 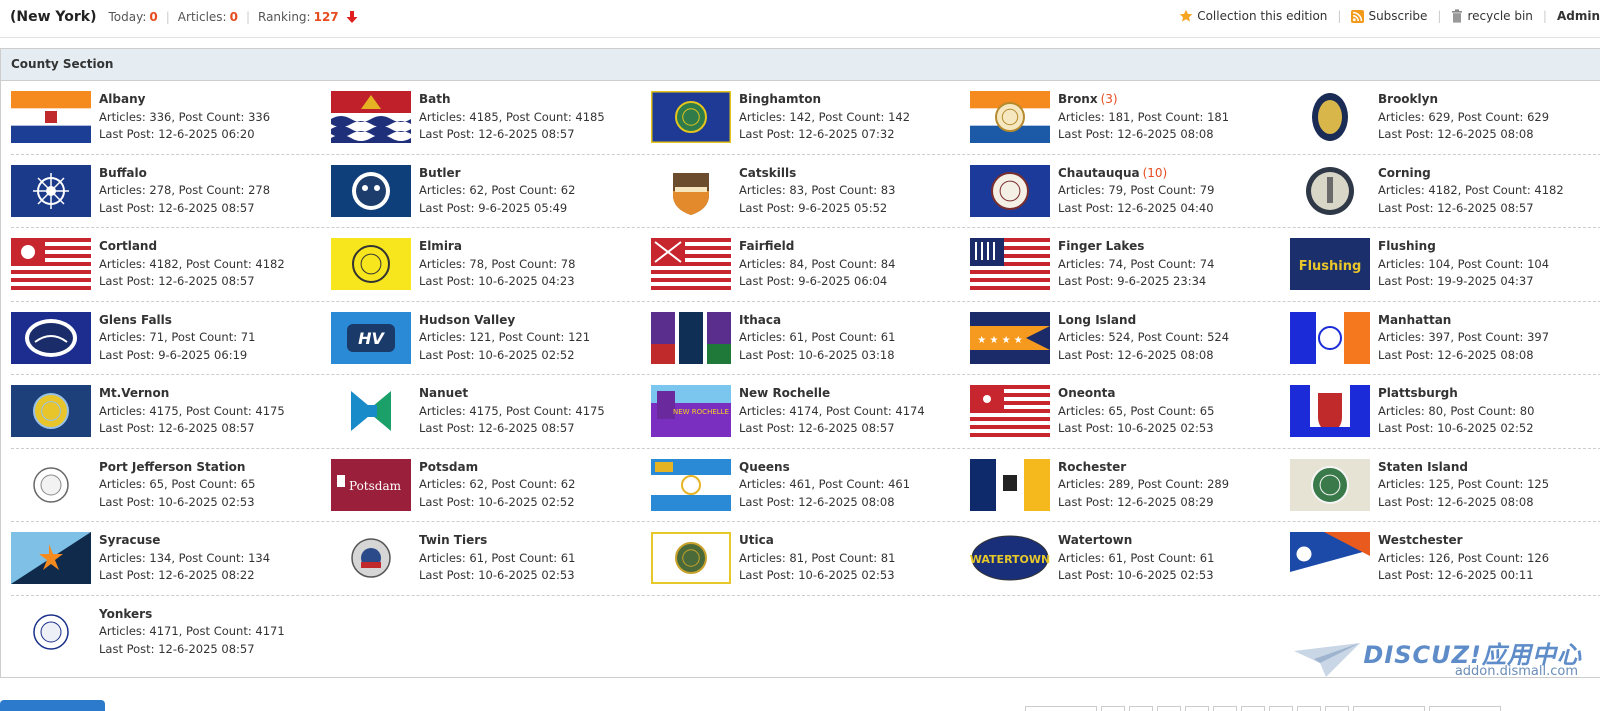 I want to click on new-post-button, so click(x=52, y=705).